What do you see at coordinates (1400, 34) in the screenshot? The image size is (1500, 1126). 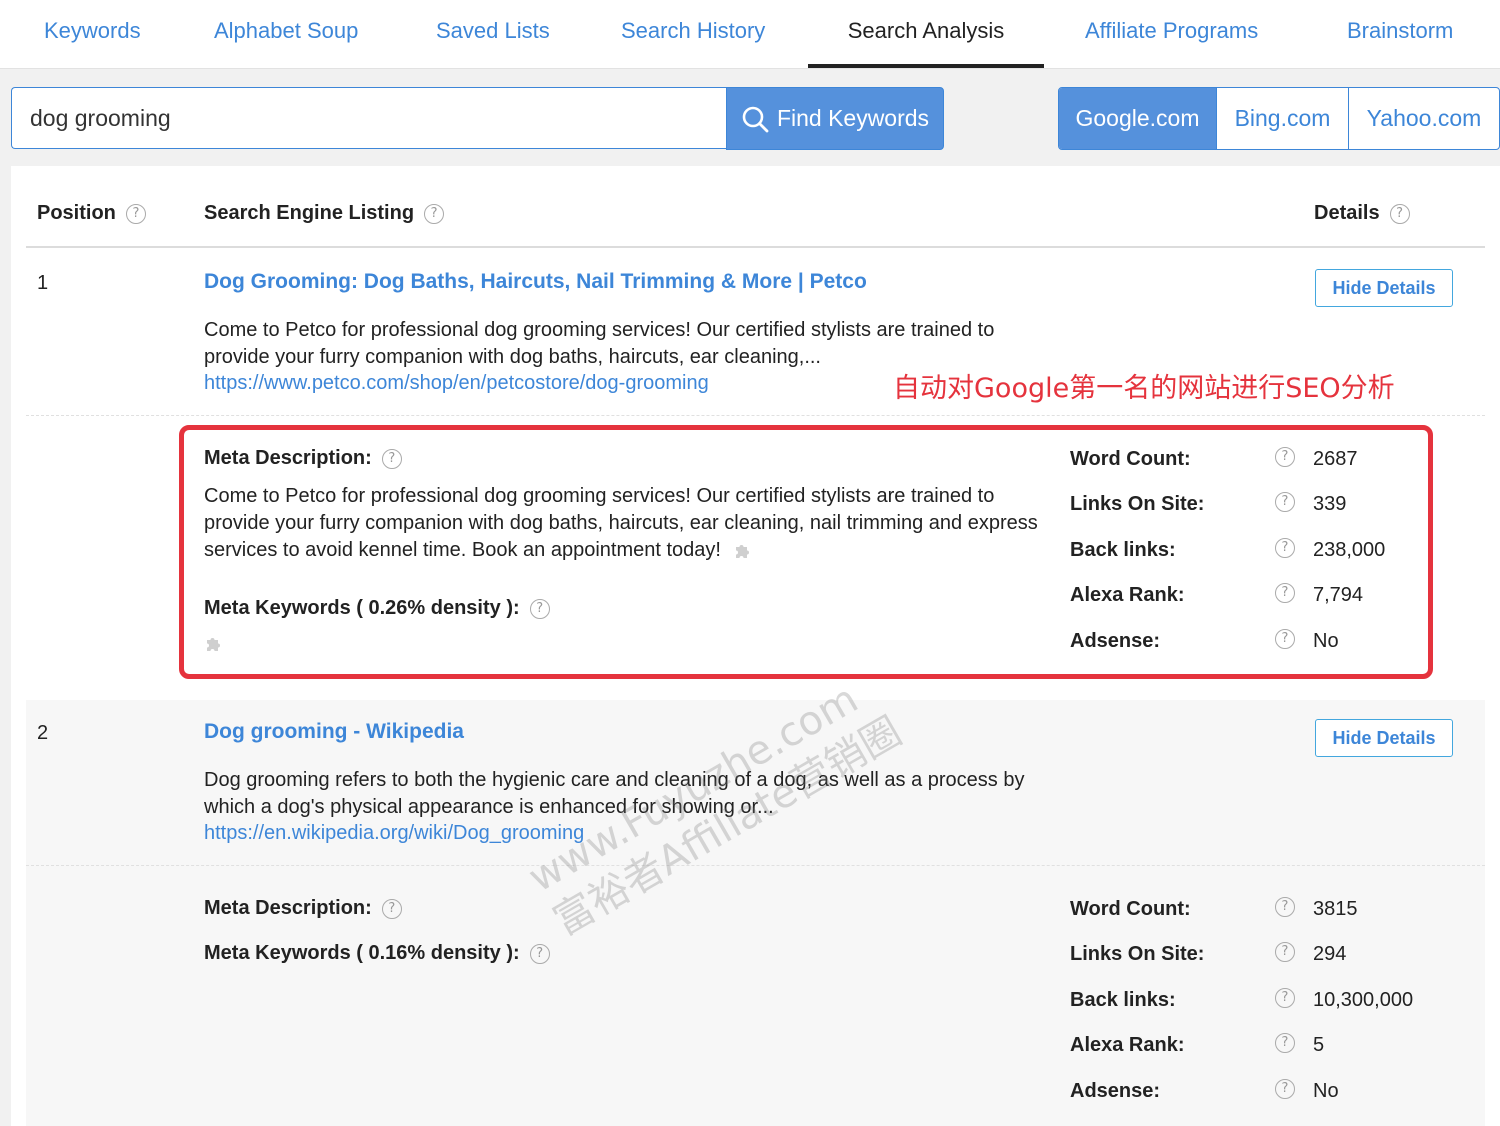 I see `tab-brainstorm: Brainstorm` at bounding box center [1400, 34].